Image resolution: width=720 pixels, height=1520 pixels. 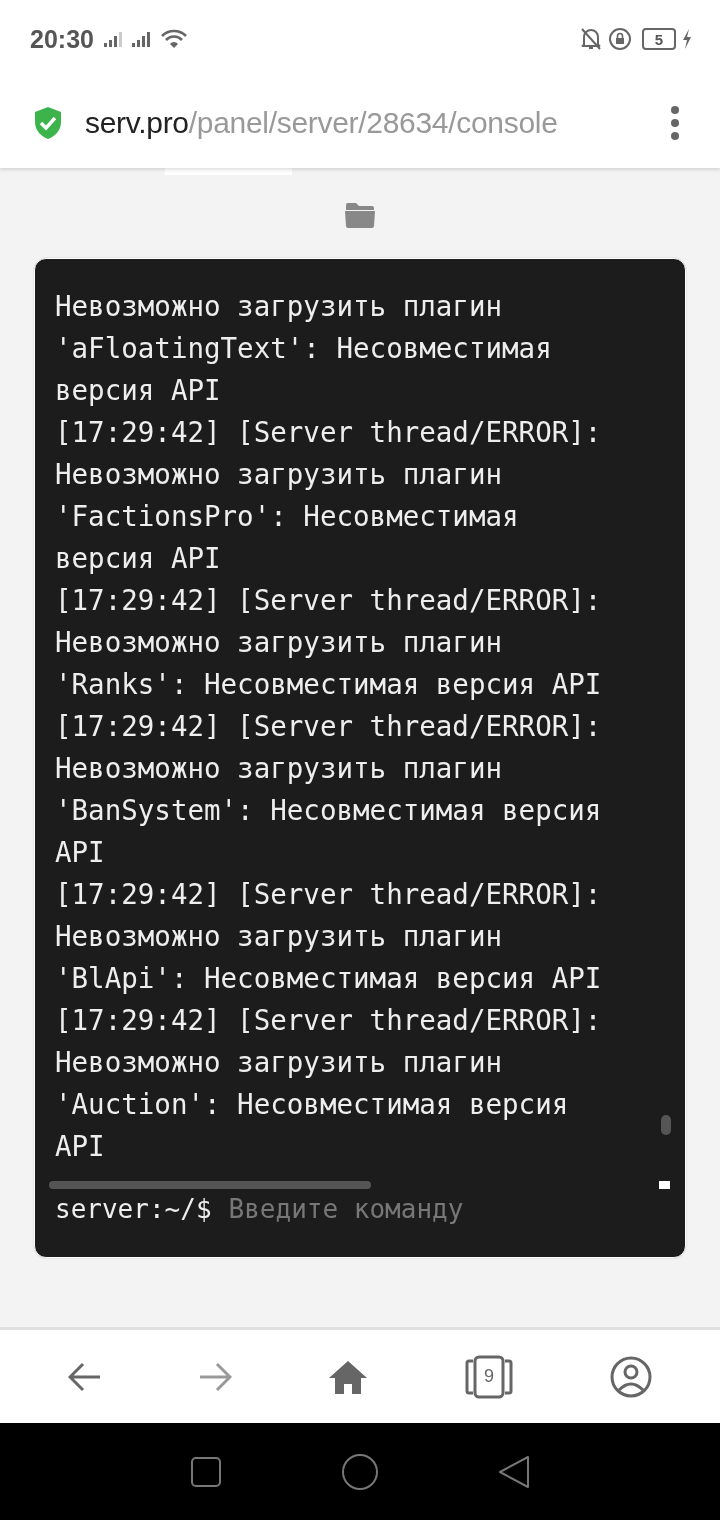 I want to click on wifi-icon, so click(x=173, y=39).